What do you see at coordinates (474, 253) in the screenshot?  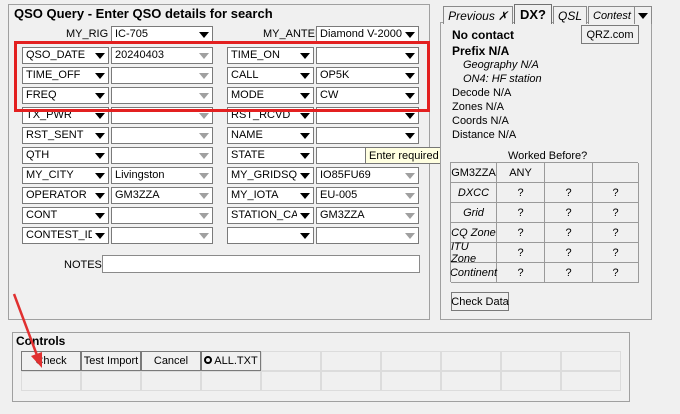 I see `wb-row-label: ITU Zone` at bounding box center [474, 253].